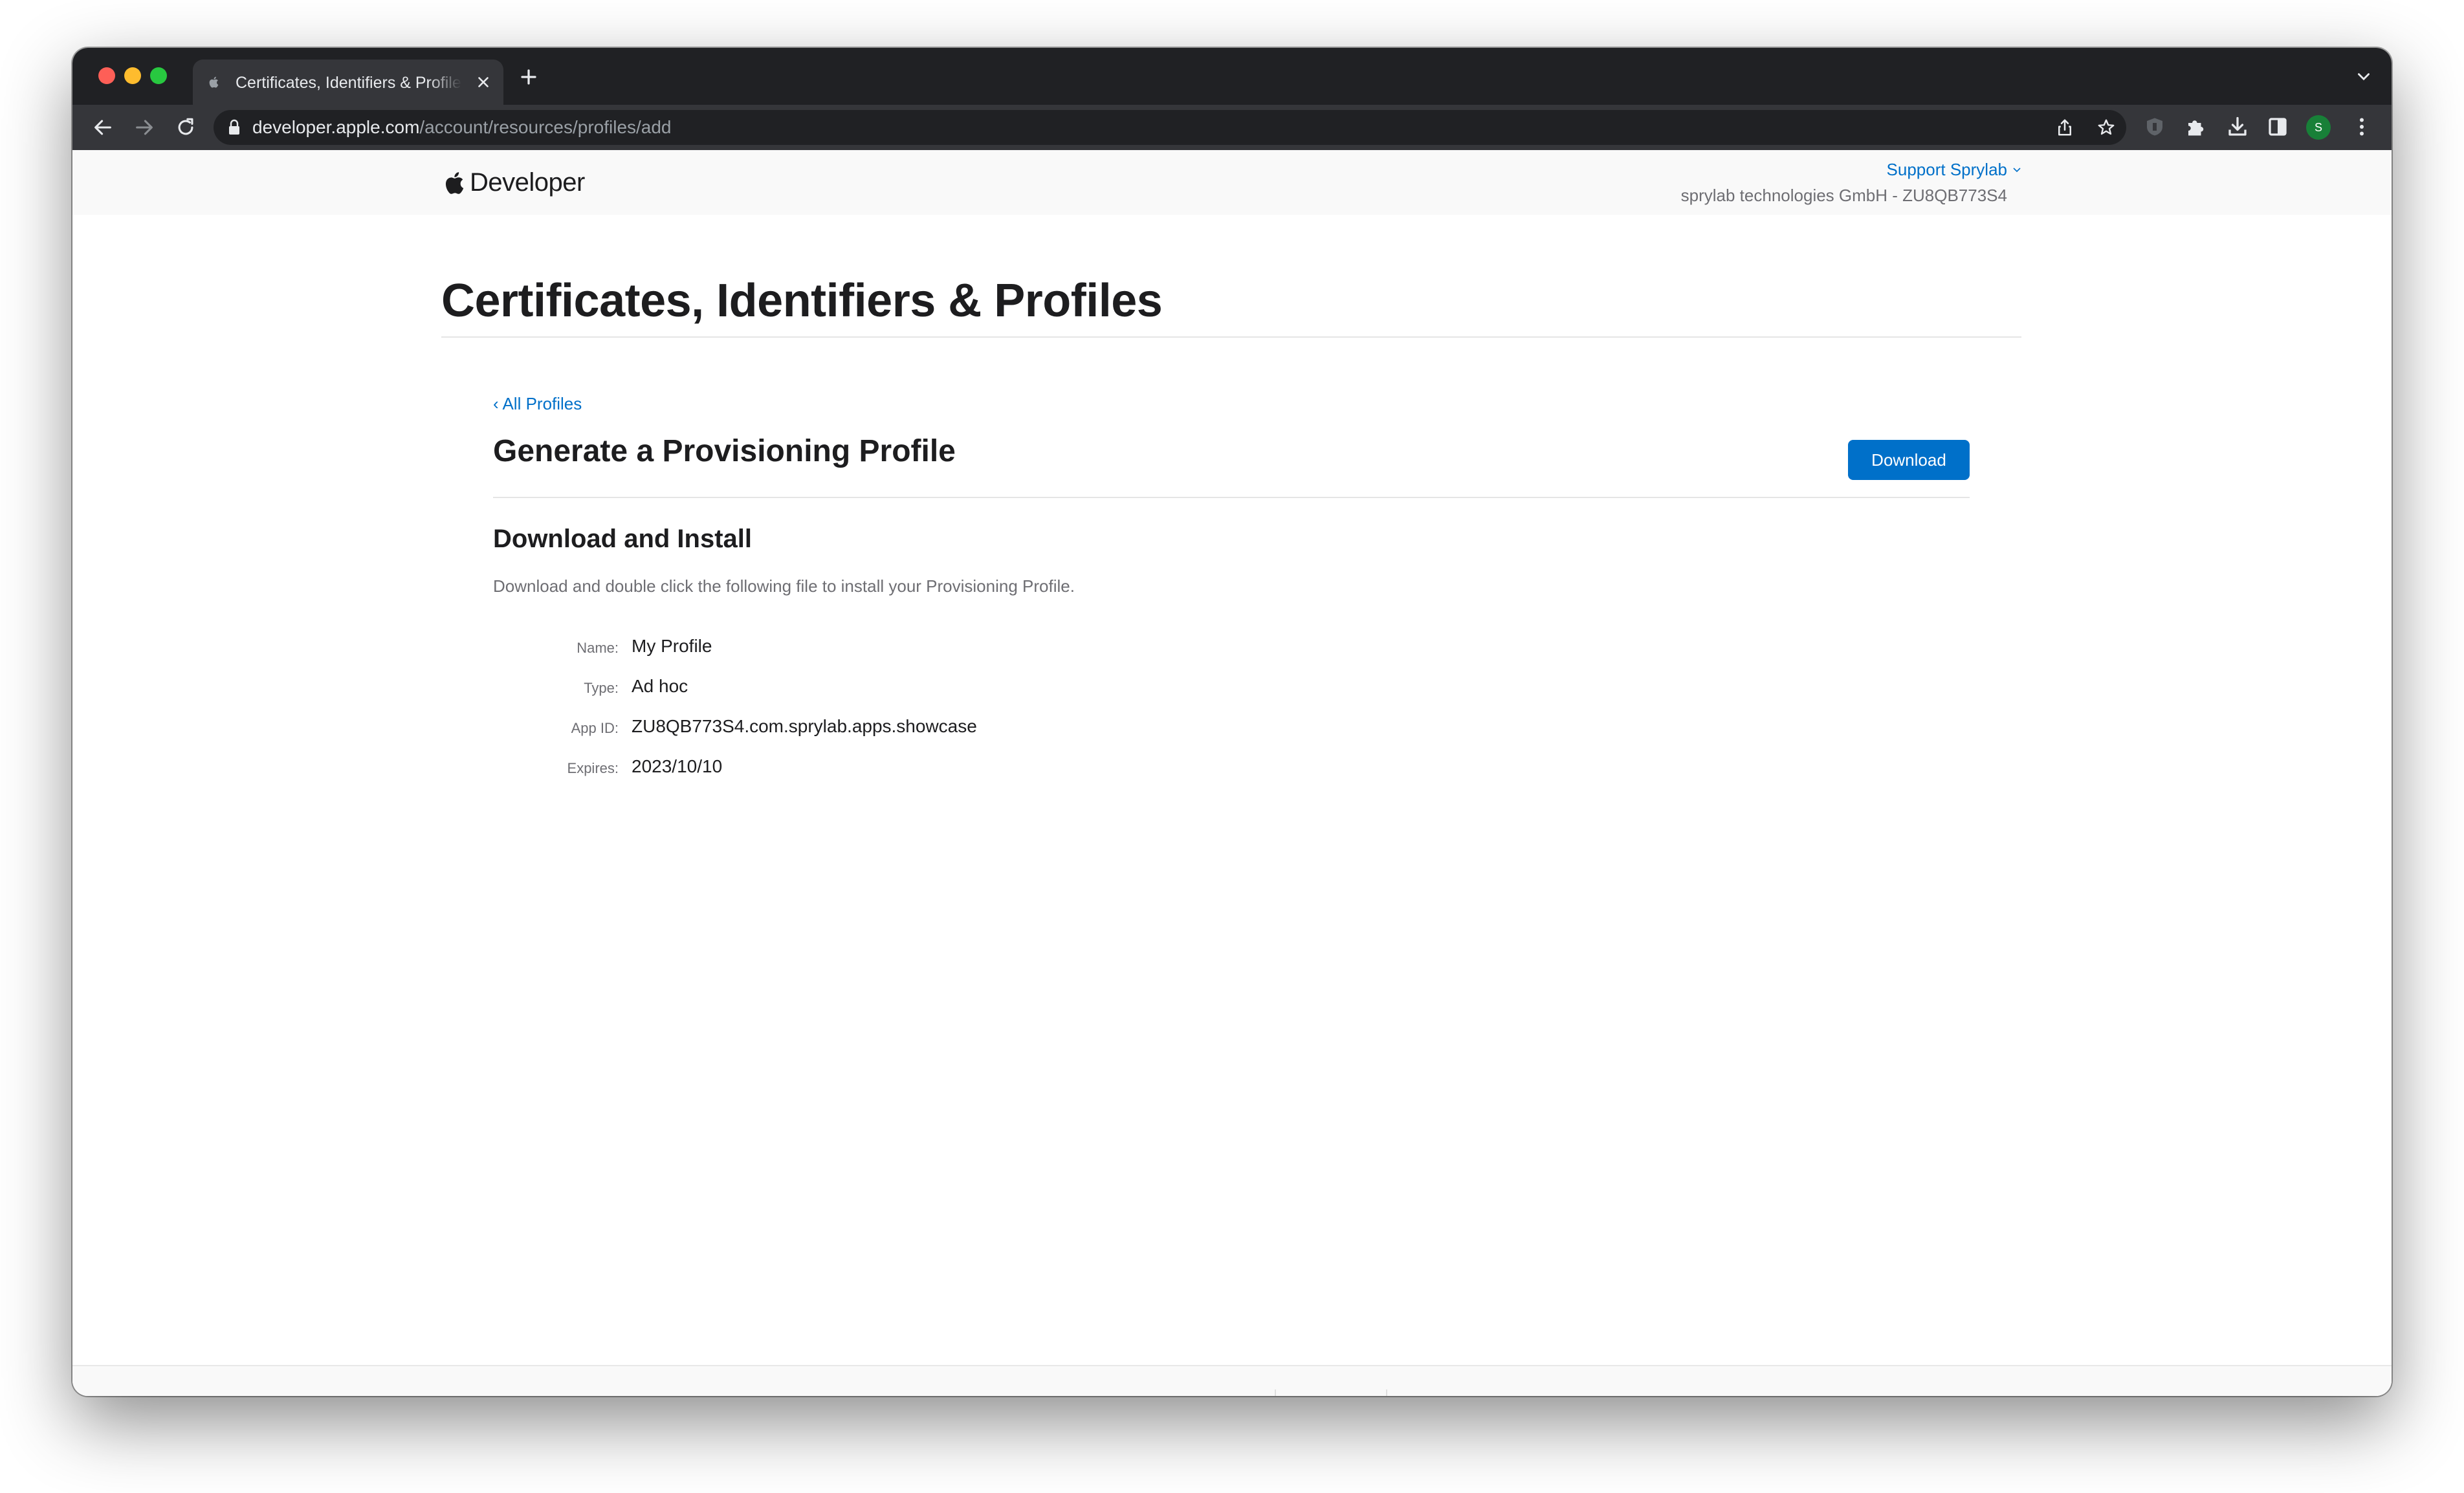 This screenshot has width=2464, height=1493. I want to click on detail-label: Type:, so click(601, 688).